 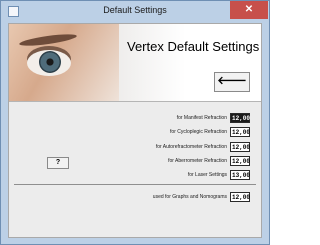 I want to click on section-divider, so click(x=135, y=184).